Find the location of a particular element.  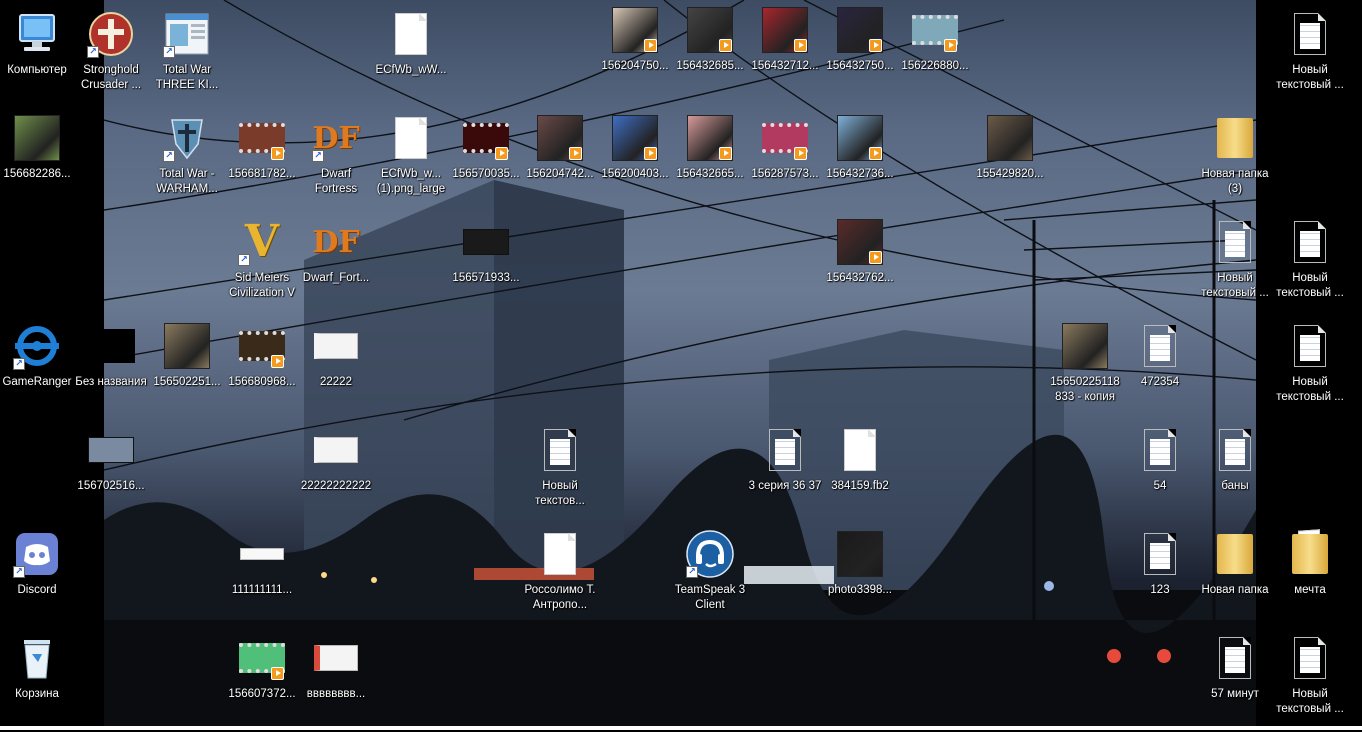

taskbar-edge is located at coordinates (681, 728).